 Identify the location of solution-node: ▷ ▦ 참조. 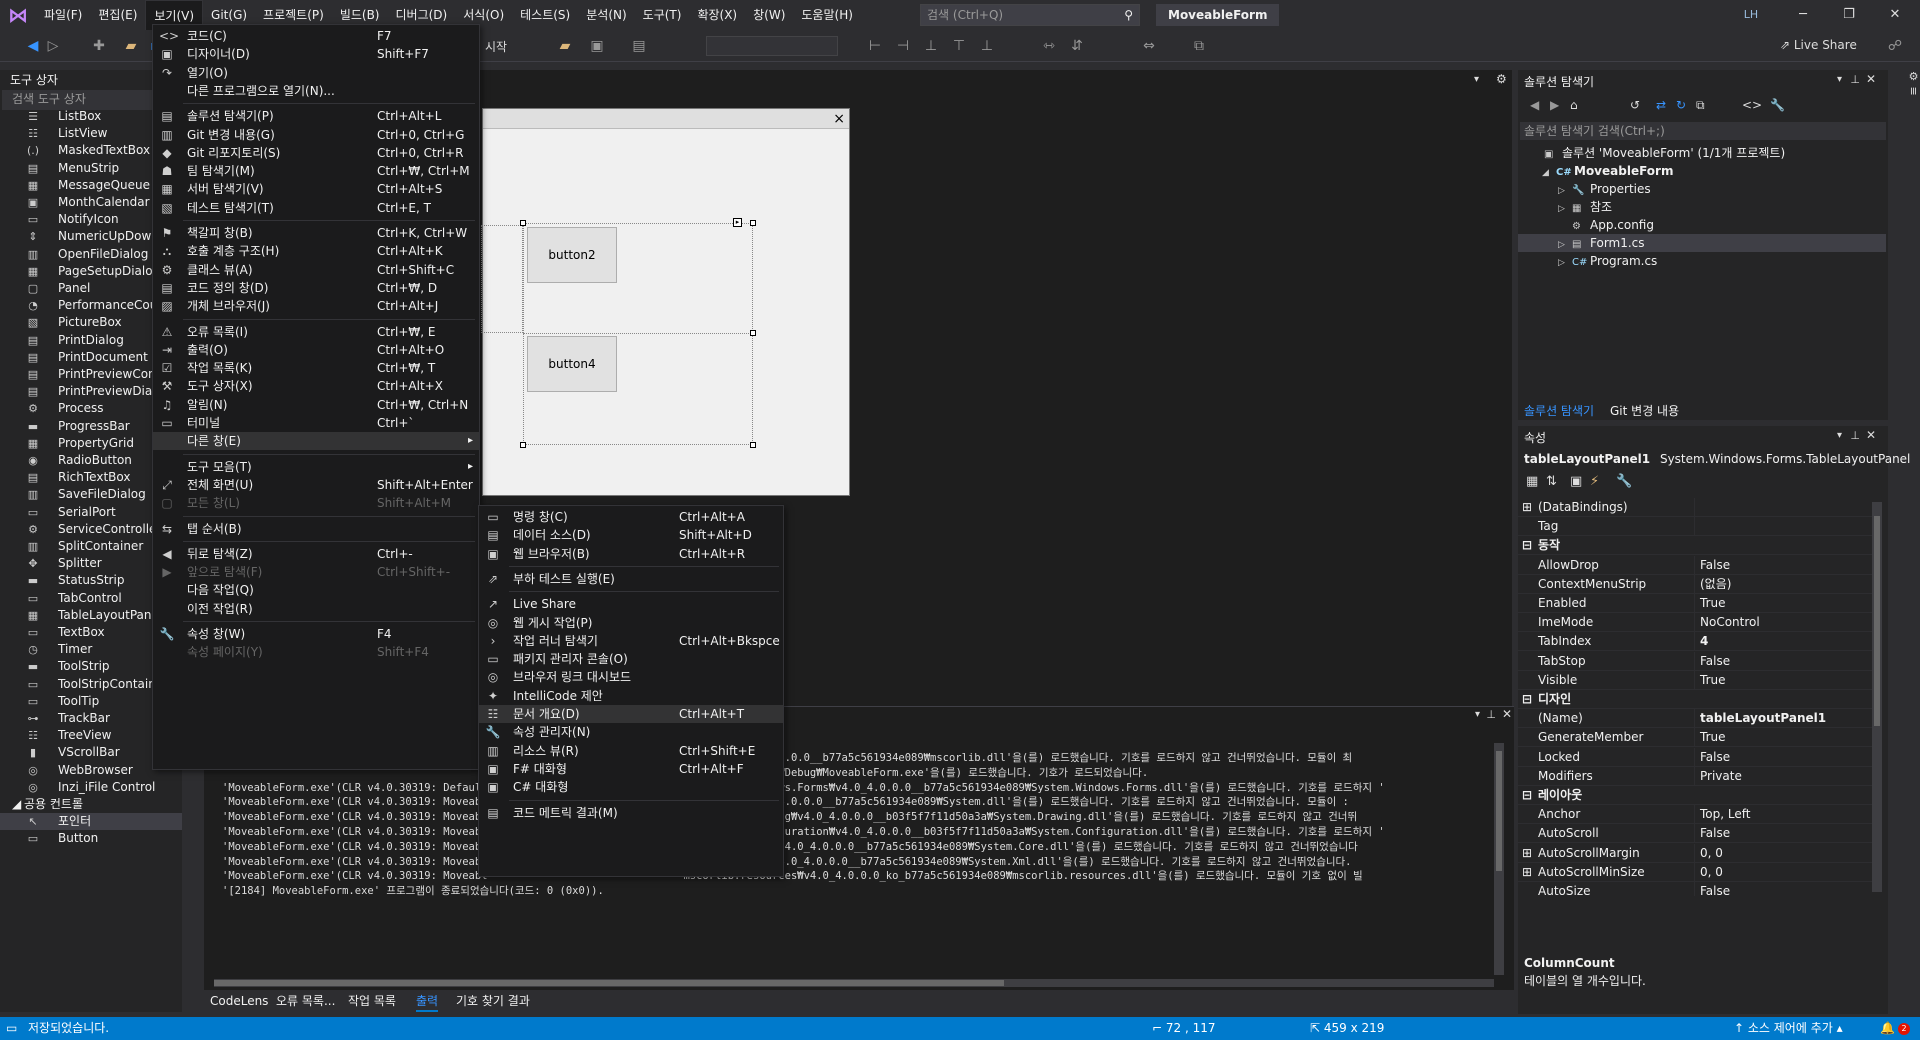
(1702, 207).